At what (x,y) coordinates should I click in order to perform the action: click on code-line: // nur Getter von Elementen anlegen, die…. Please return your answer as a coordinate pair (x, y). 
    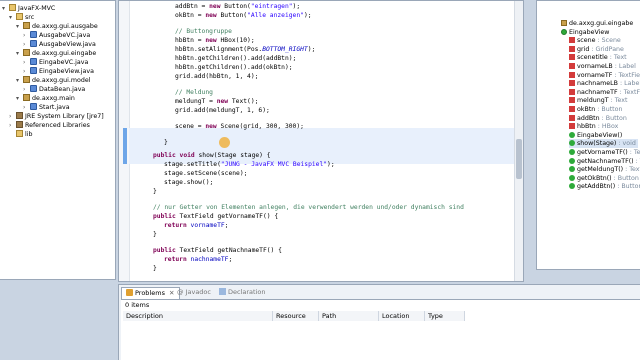
    Looking at the image, I should click on (308, 207).